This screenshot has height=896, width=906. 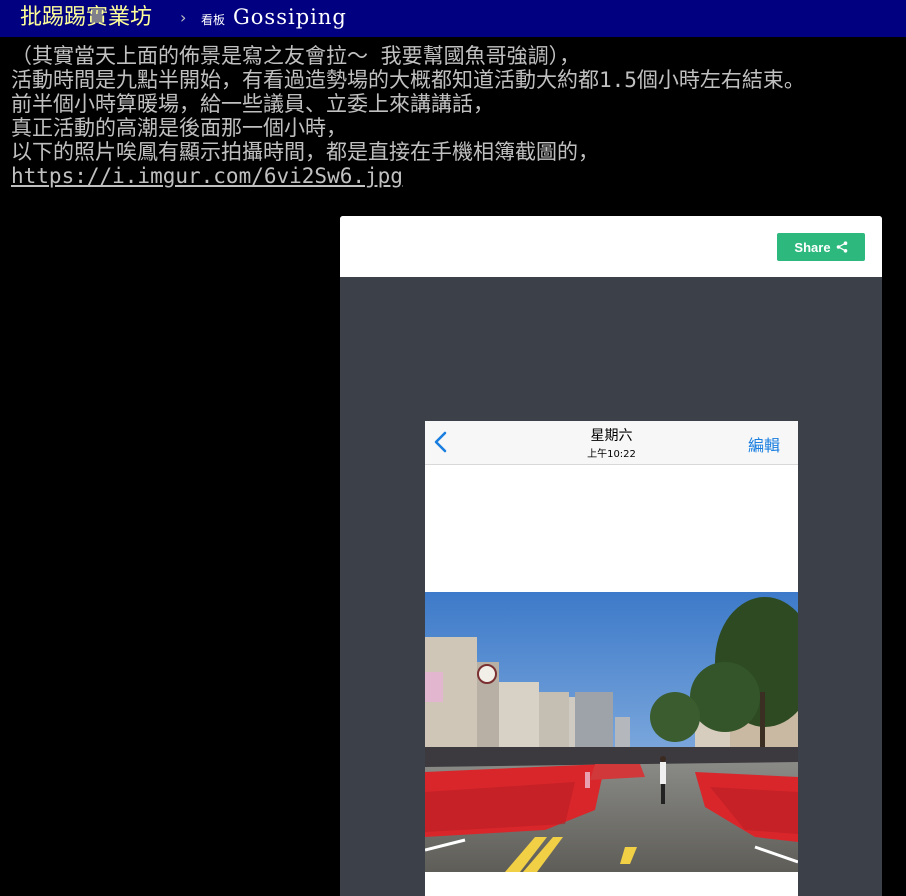 I want to click on post-line: 前半個小時算暖場，給一些議員、立委上來講講話，, so click(x=252, y=104).